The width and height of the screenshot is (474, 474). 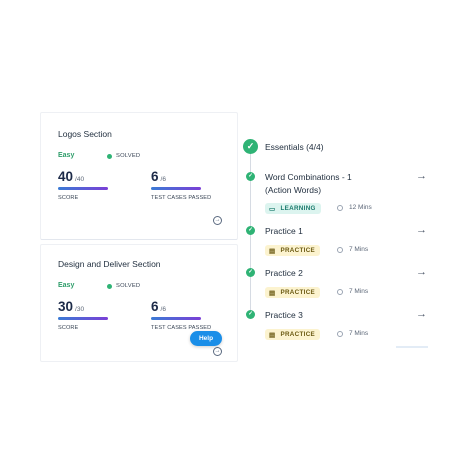 What do you see at coordinates (181, 198) in the screenshot?
I see `tests-label: TEST CASES PASSED` at bounding box center [181, 198].